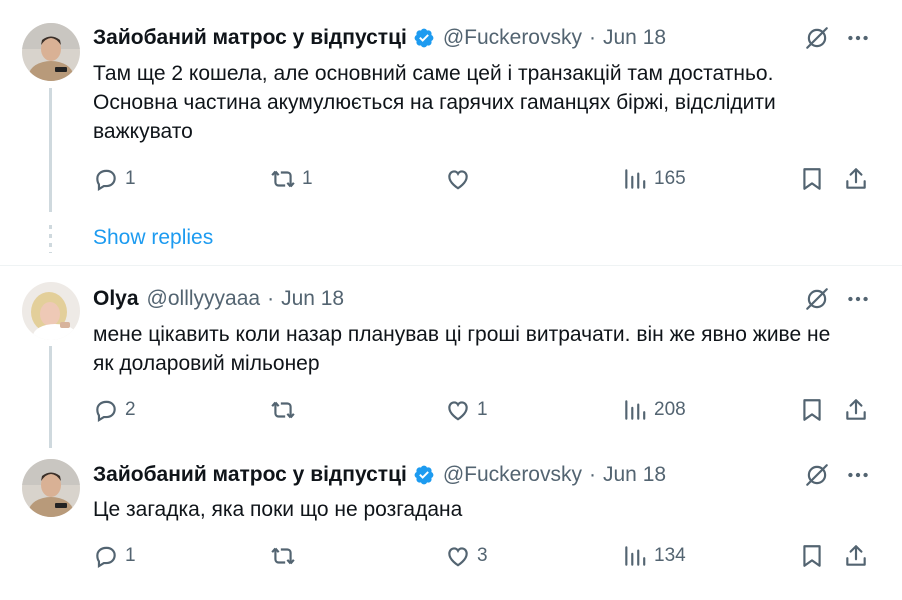  What do you see at coordinates (488, 179) in the screenshot?
I see `tweet-actions: 1 1 165` at bounding box center [488, 179].